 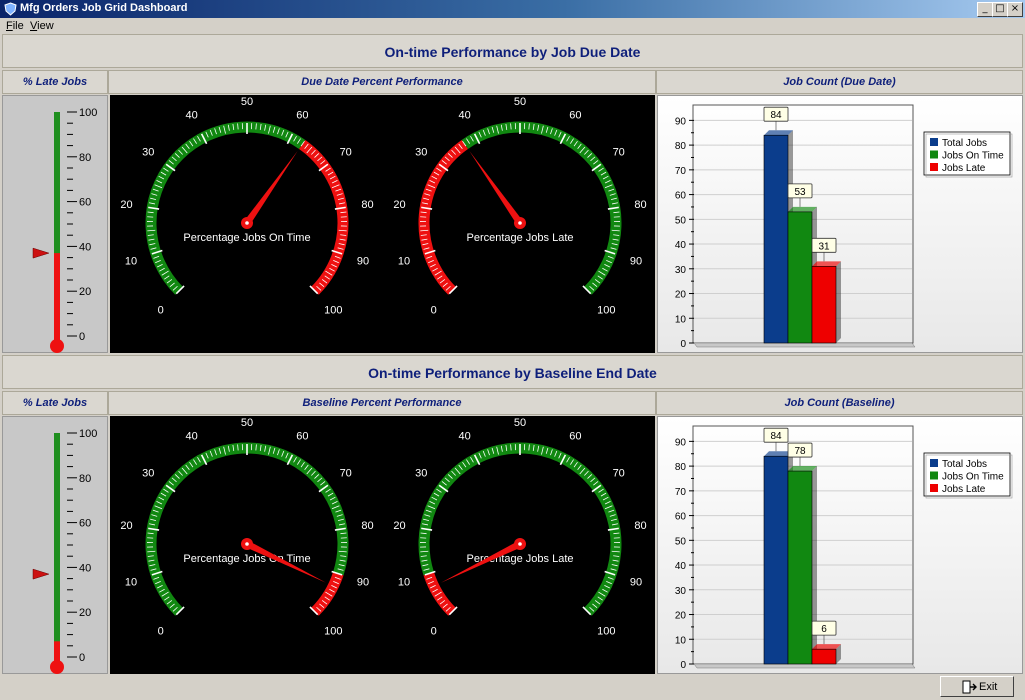 I want to click on y-tick-label: 80, so click(x=681, y=146).